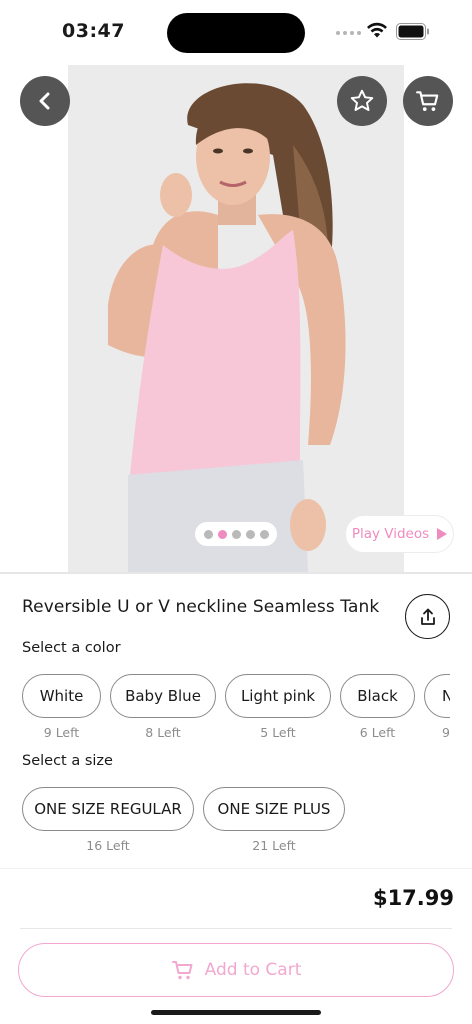  I want to click on footer-divider, so click(236, 868).